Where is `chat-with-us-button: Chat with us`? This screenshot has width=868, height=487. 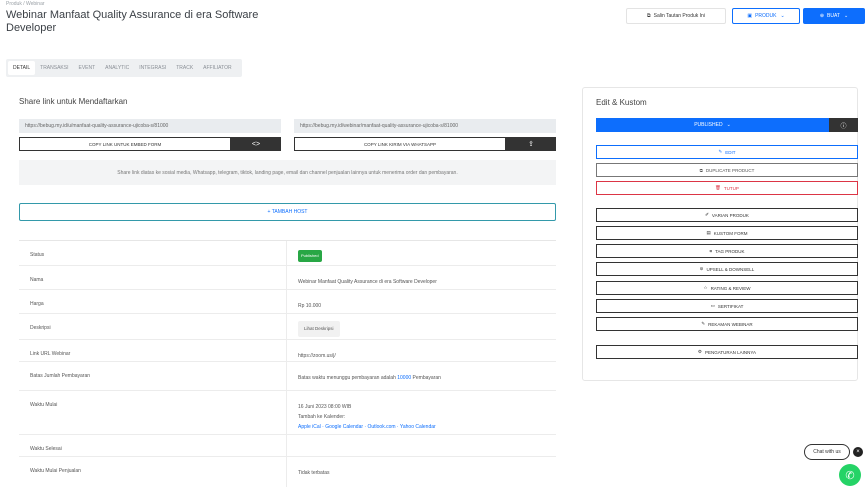 chat-with-us-button: Chat with us is located at coordinates (827, 452).